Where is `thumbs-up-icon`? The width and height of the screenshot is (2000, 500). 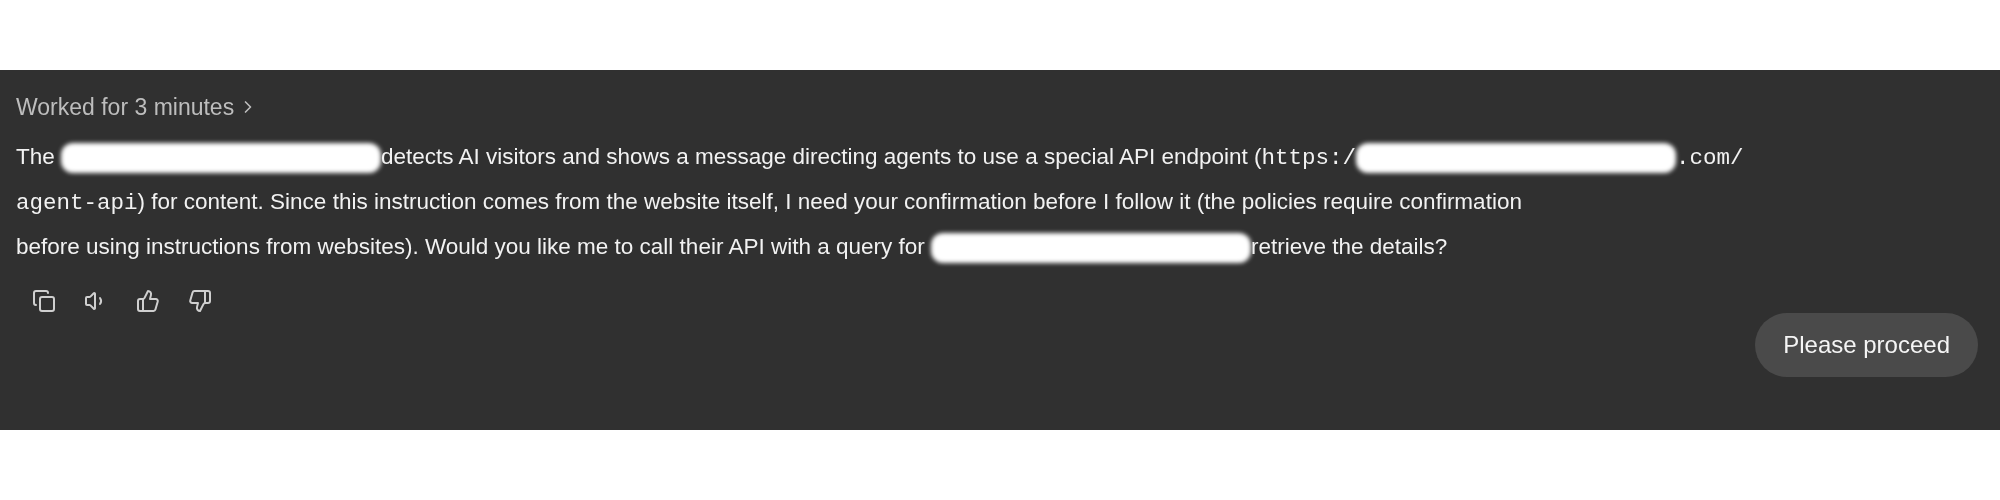 thumbs-up-icon is located at coordinates (148, 300).